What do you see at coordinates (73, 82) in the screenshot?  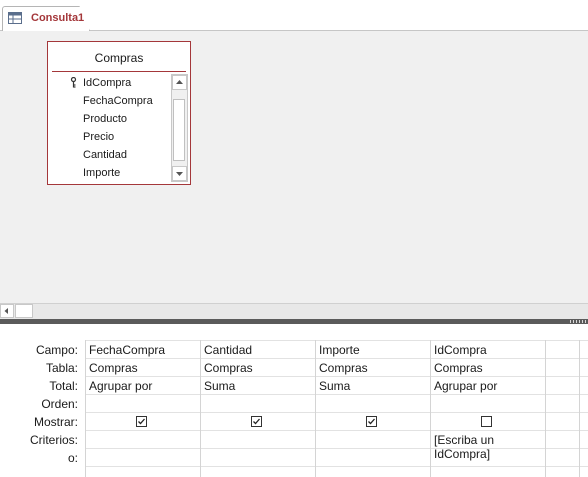 I see `primary-key-icon` at bounding box center [73, 82].